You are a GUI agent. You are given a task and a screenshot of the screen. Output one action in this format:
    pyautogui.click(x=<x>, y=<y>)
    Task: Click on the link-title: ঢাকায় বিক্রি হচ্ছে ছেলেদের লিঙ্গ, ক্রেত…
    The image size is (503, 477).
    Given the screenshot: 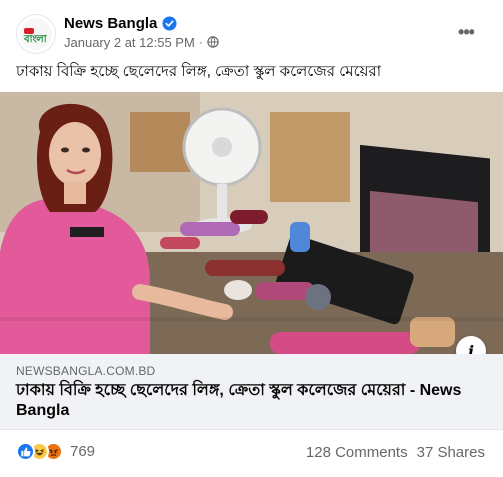 What is the action you would take?
    pyautogui.click(x=251, y=401)
    